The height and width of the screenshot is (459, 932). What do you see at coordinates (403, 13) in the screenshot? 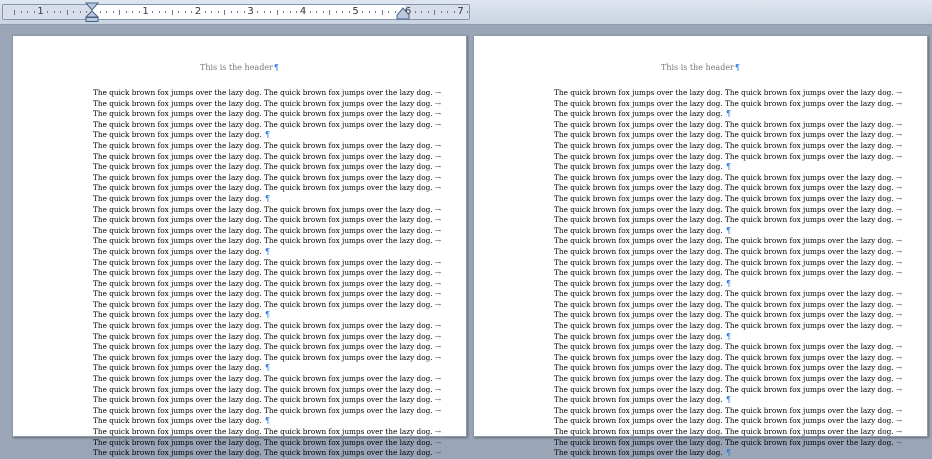
I see `right-indent-marker` at bounding box center [403, 13].